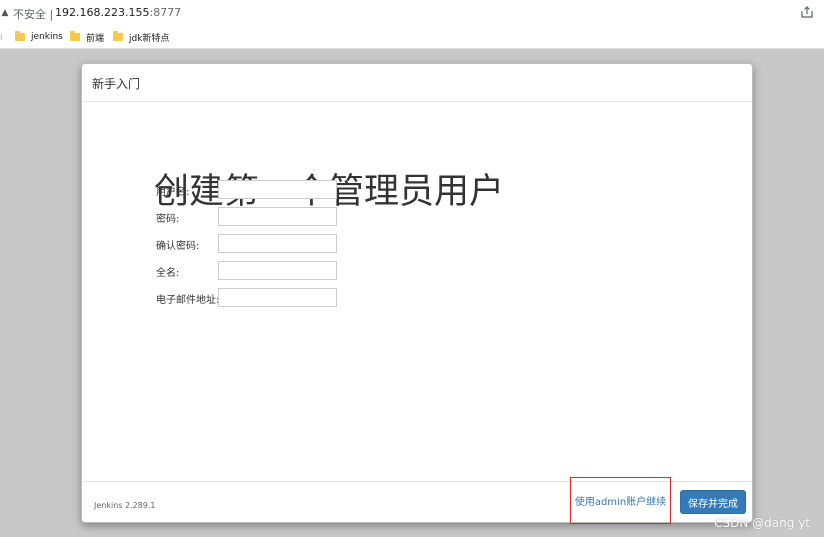 The image size is (824, 537). What do you see at coordinates (762, 523) in the screenshot?
I see `watermark: CSDN @dang yt` at bounding box center [762, 523].